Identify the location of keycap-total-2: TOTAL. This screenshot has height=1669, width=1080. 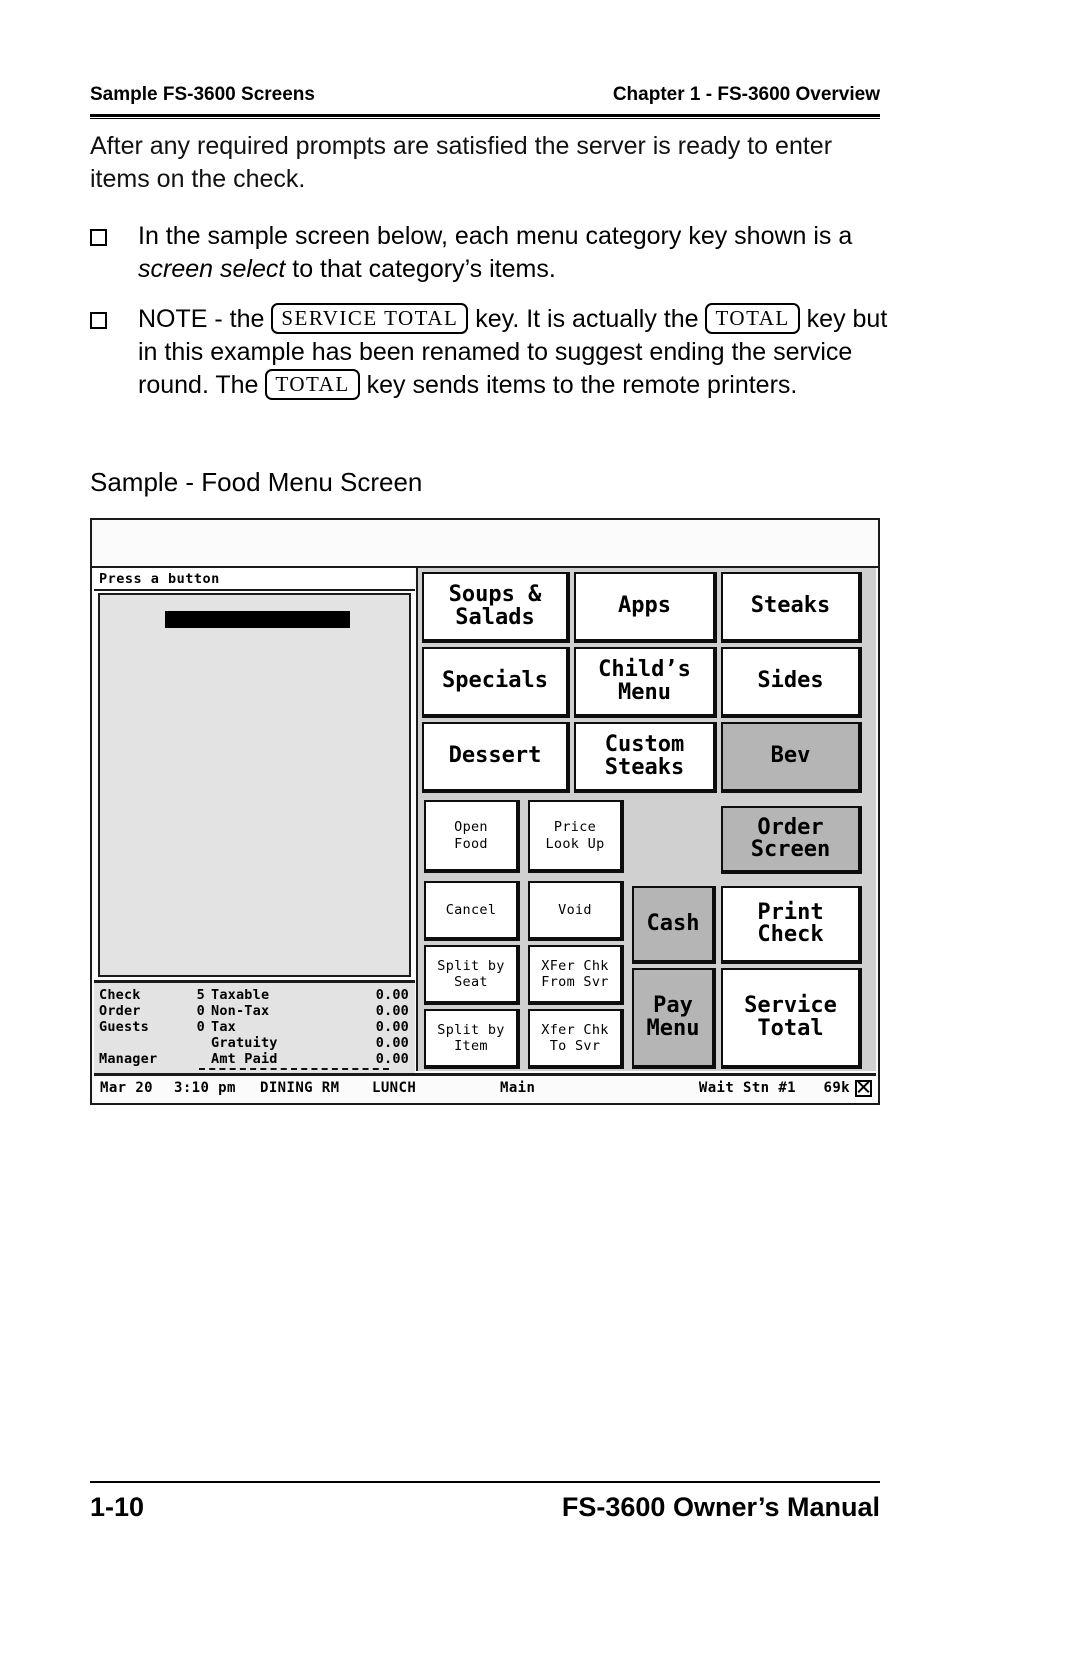
(312, 384).